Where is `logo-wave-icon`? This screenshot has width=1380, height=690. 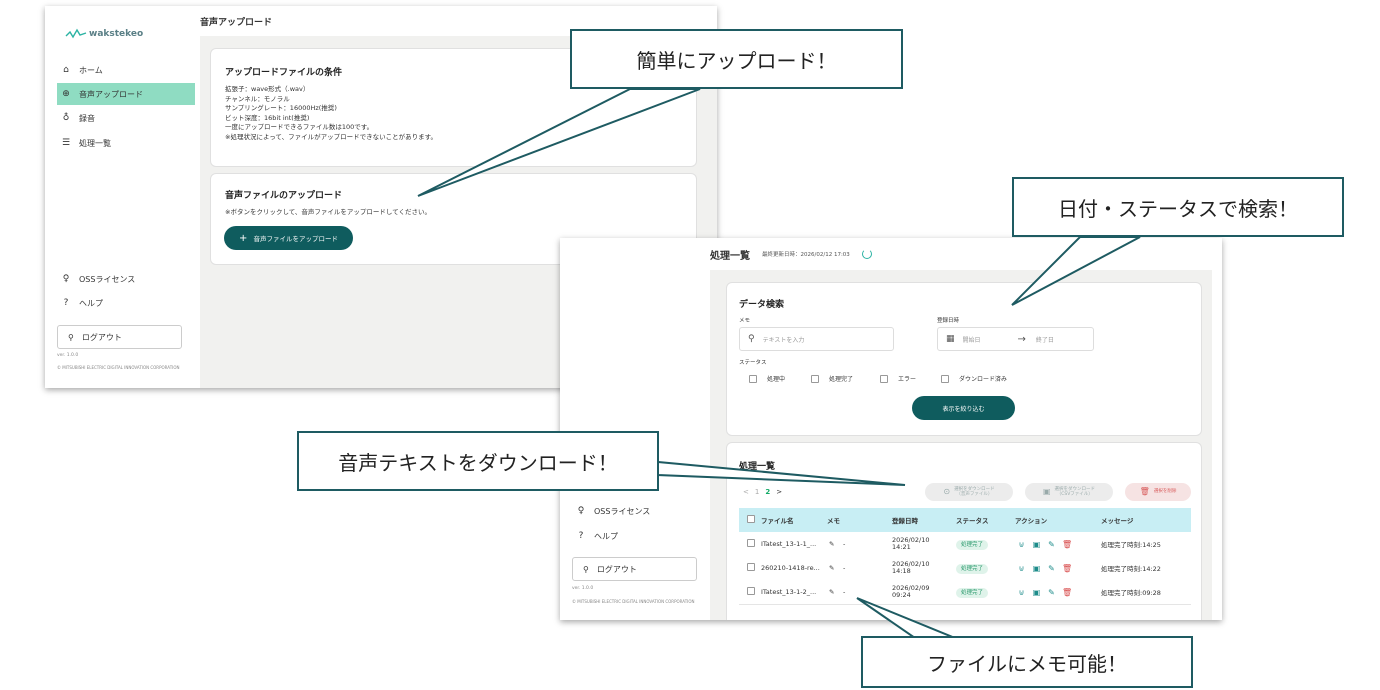
logo-wave-icon is located at coordinates (76, 33).